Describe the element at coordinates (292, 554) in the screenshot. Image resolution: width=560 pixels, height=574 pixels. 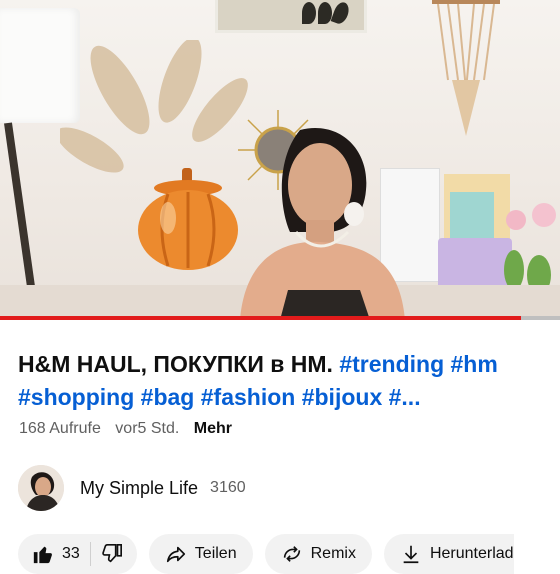
I see `remix-icon` at that location.